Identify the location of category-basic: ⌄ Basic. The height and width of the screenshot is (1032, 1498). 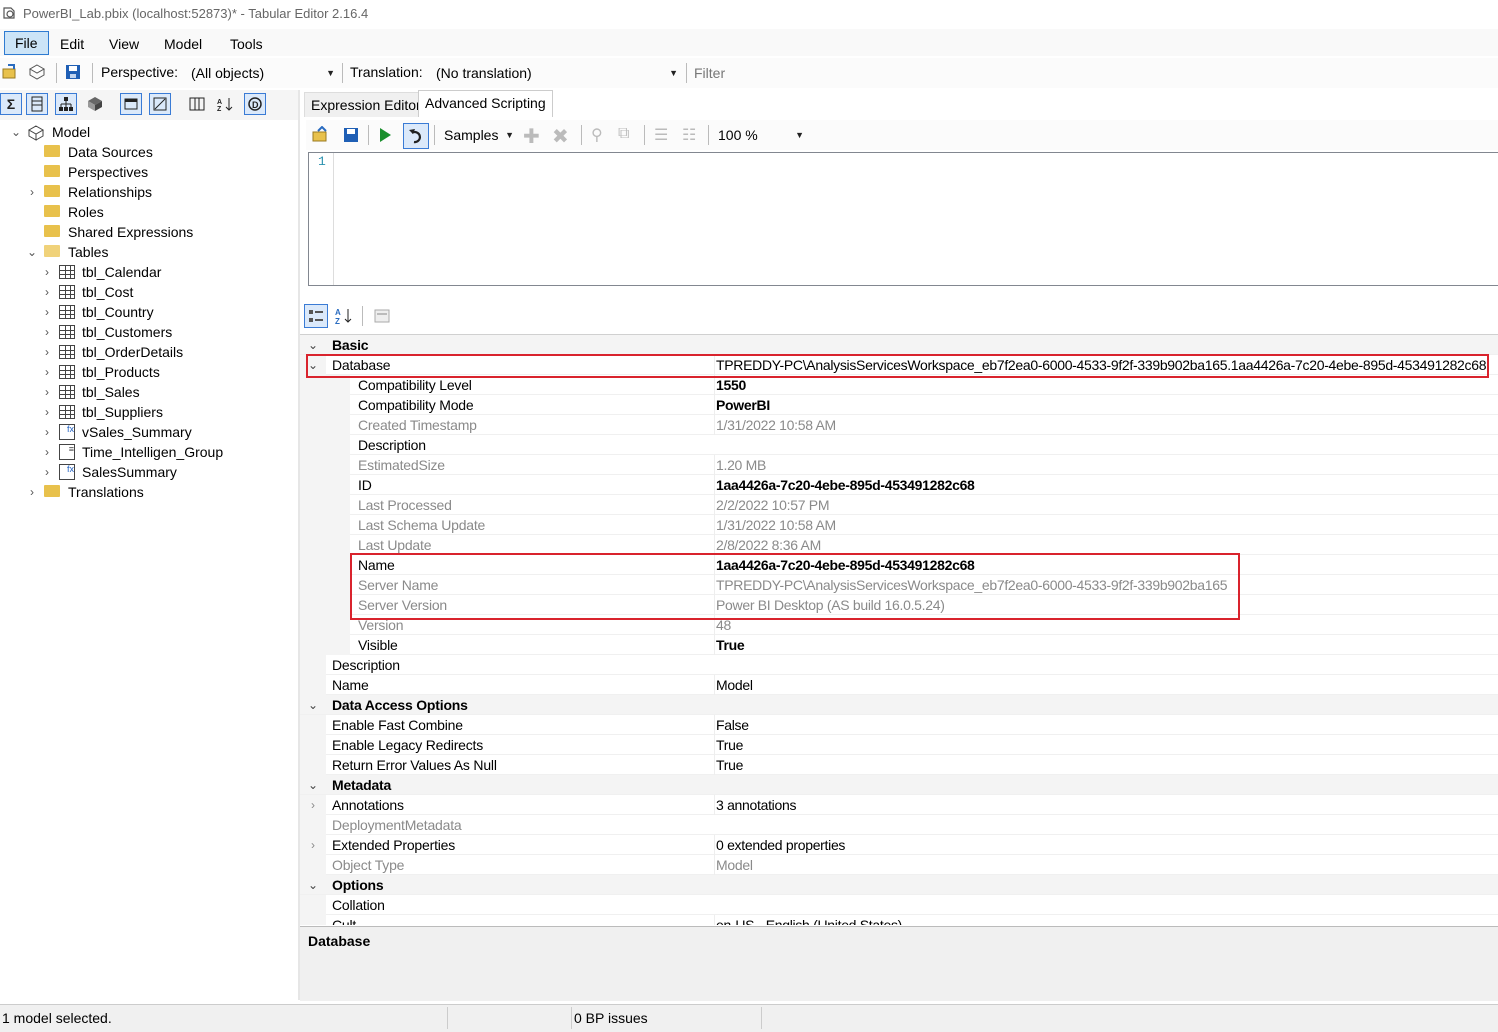
(899, 345).